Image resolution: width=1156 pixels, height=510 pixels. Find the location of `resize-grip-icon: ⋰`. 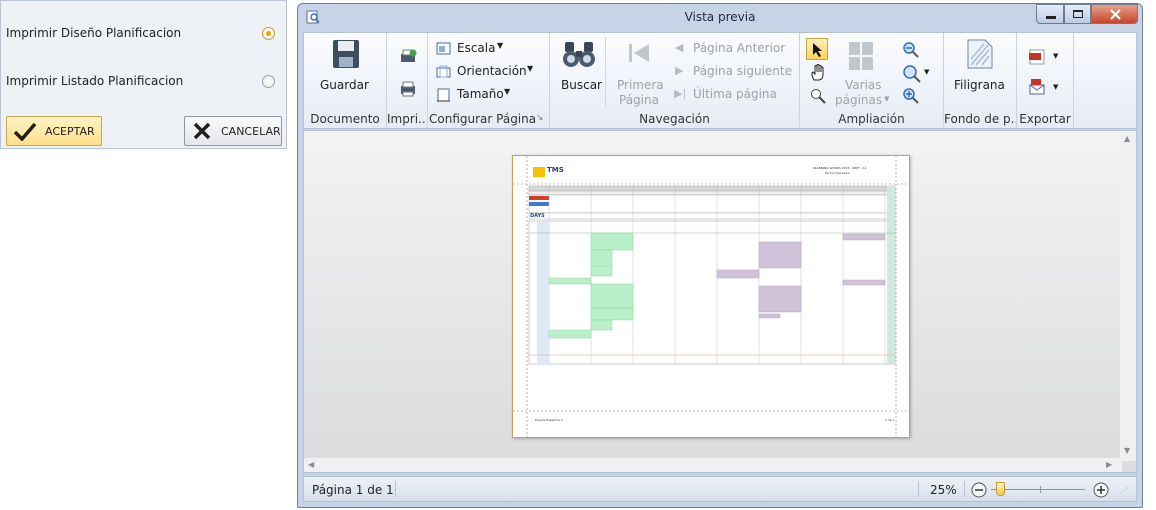

resize-grip-icon: ⋰ is located at coordinates (1124, 490).